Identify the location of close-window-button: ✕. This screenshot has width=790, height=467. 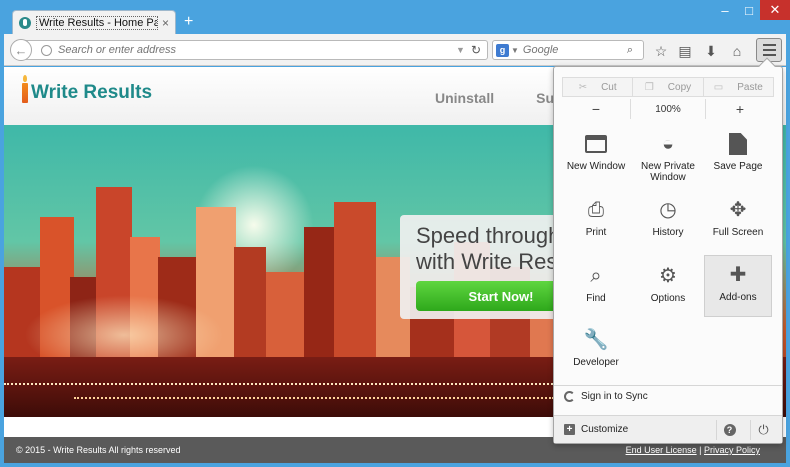
(775, 10).